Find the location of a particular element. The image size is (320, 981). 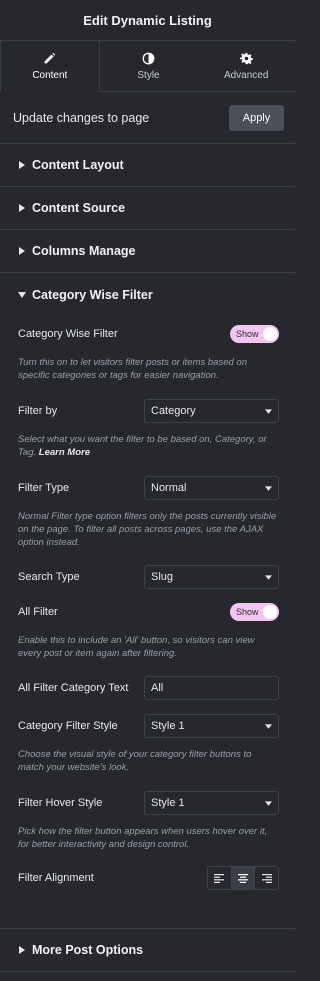

control-label: All Filter Category Text is located at coordinates (73, 688).